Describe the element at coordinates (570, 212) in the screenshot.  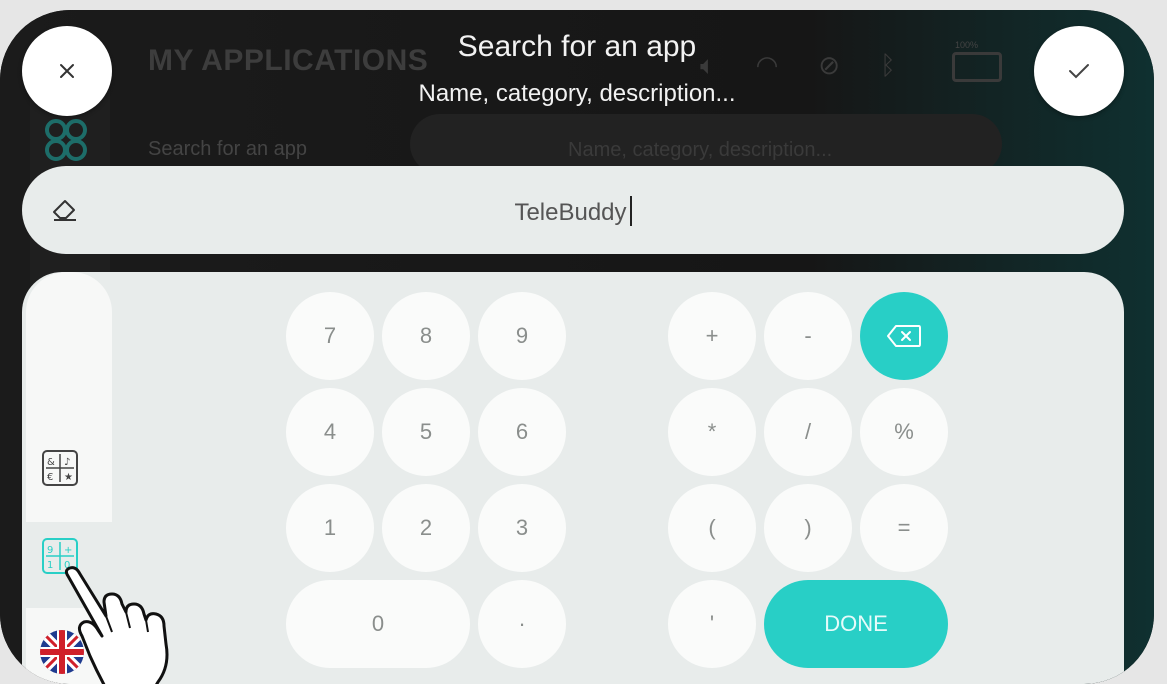
I see `search-value-text: TeleBuddy` at that location.